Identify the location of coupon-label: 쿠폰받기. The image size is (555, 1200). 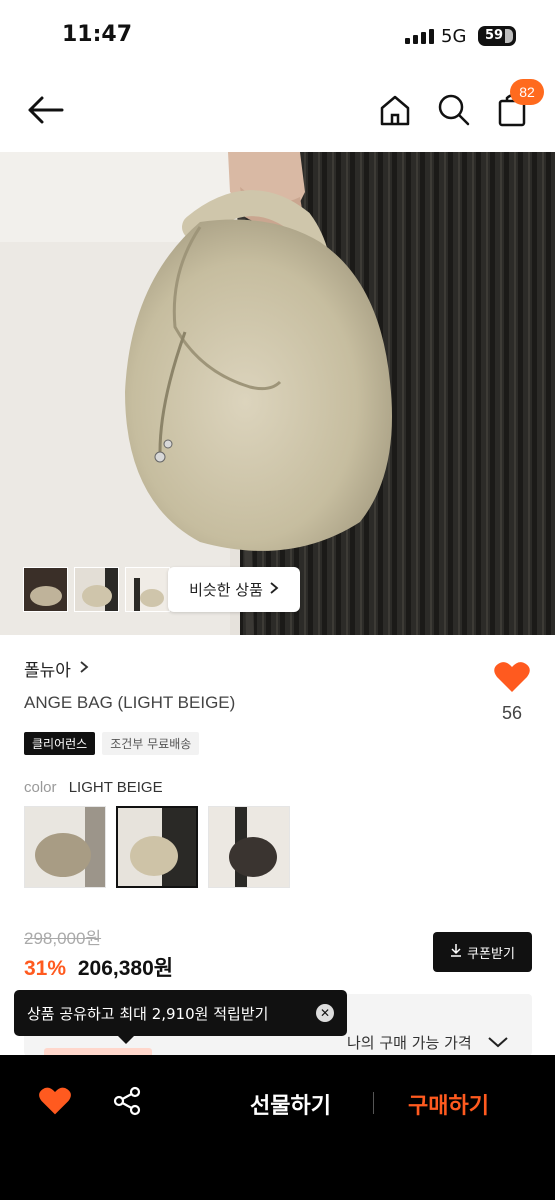
(491, 954).